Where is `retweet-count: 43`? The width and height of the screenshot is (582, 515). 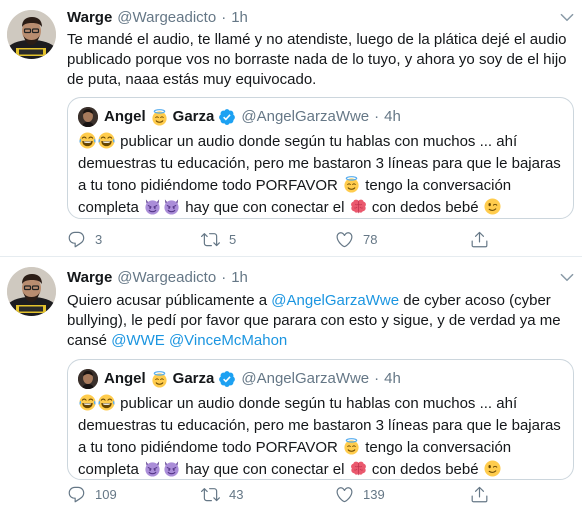
retweet-count: 43 is located at coordinates (236, 494).